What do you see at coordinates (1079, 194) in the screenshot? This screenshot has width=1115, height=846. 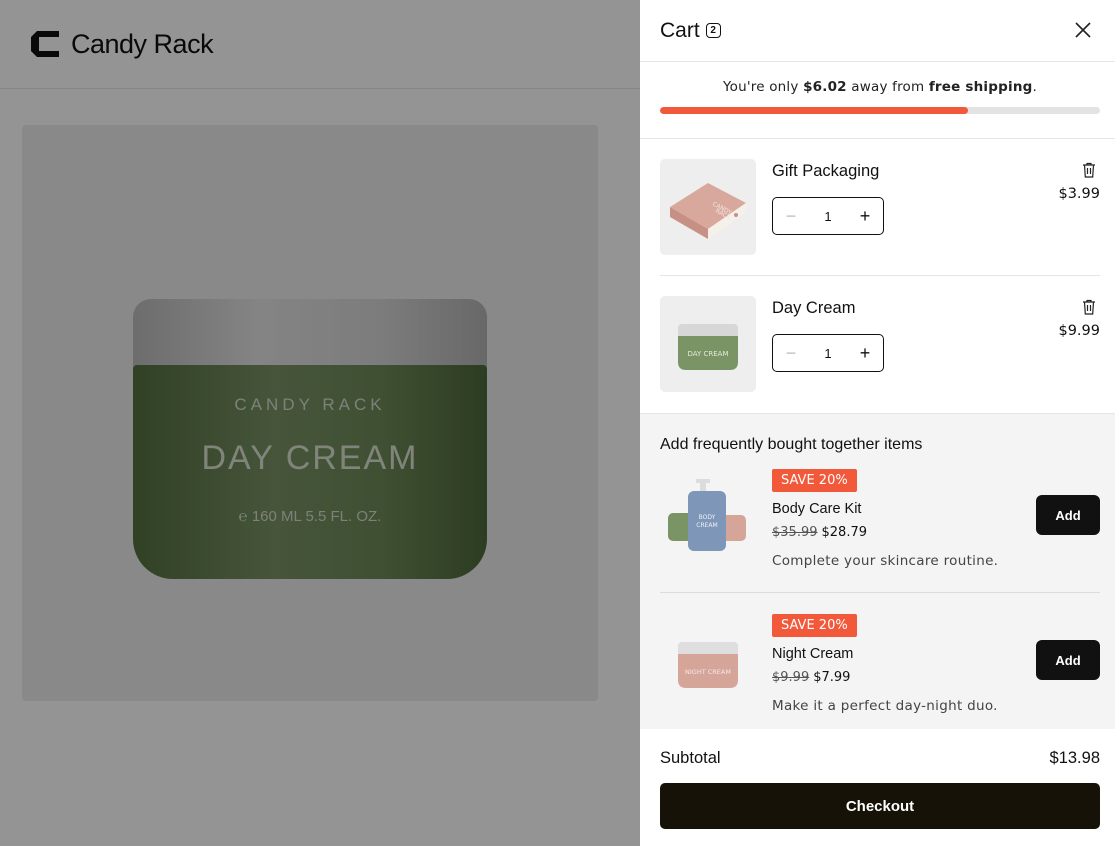 I see `cart-item-price: $3.99` at bounding box center [1079, 194].